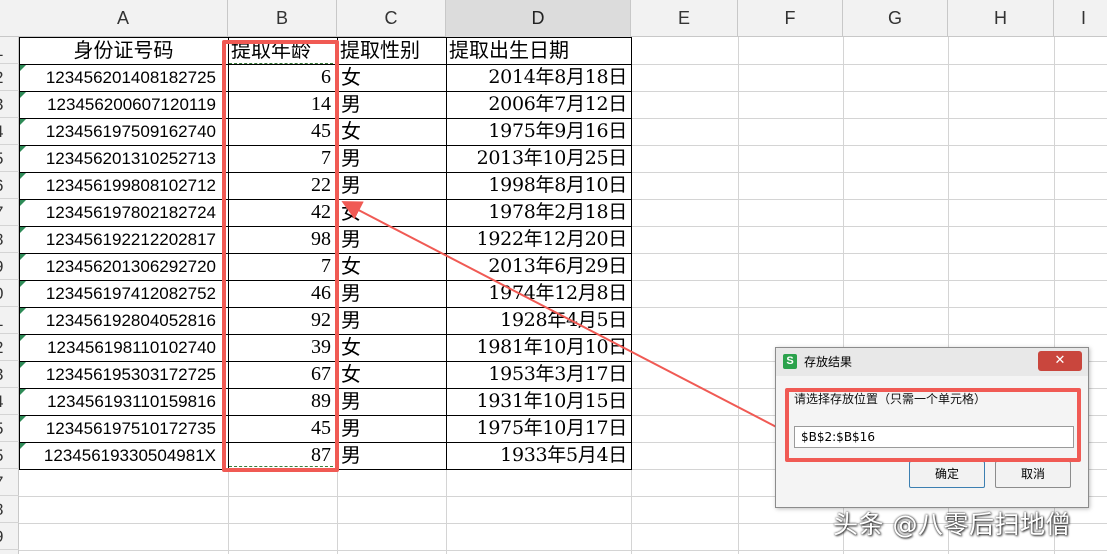 This screenshot has height=554, width=1107. What do you see at coordinates (933, 425) in the screenshot?
I see `dialog-input-highlight` at bounding box center [933, 425].